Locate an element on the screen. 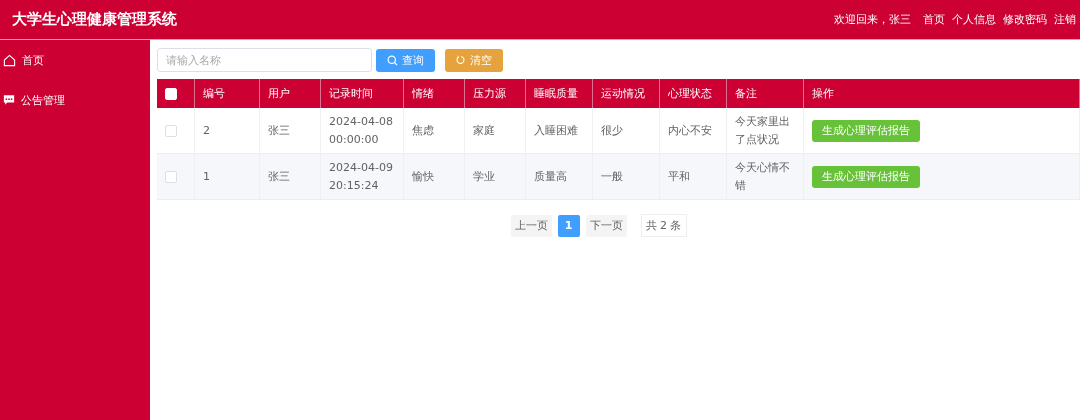 The image size is (1080, 420). refresh-icon is located at coordinates (461, 60).